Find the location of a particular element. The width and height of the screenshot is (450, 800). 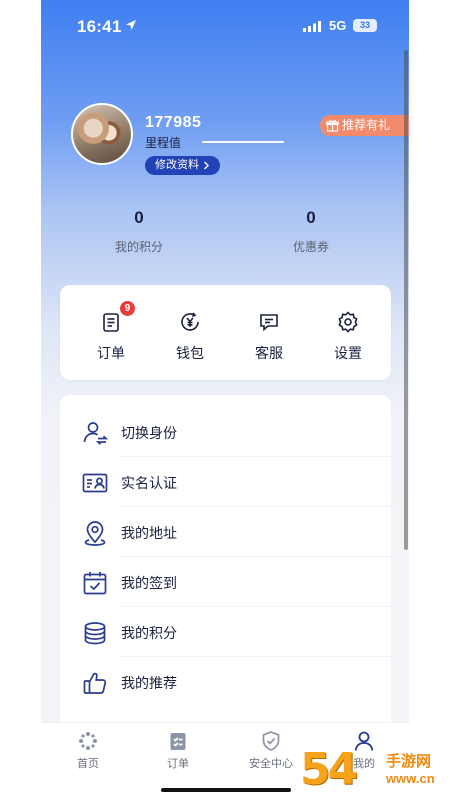

chevron-right-icon is located at coordinates (206, 165).